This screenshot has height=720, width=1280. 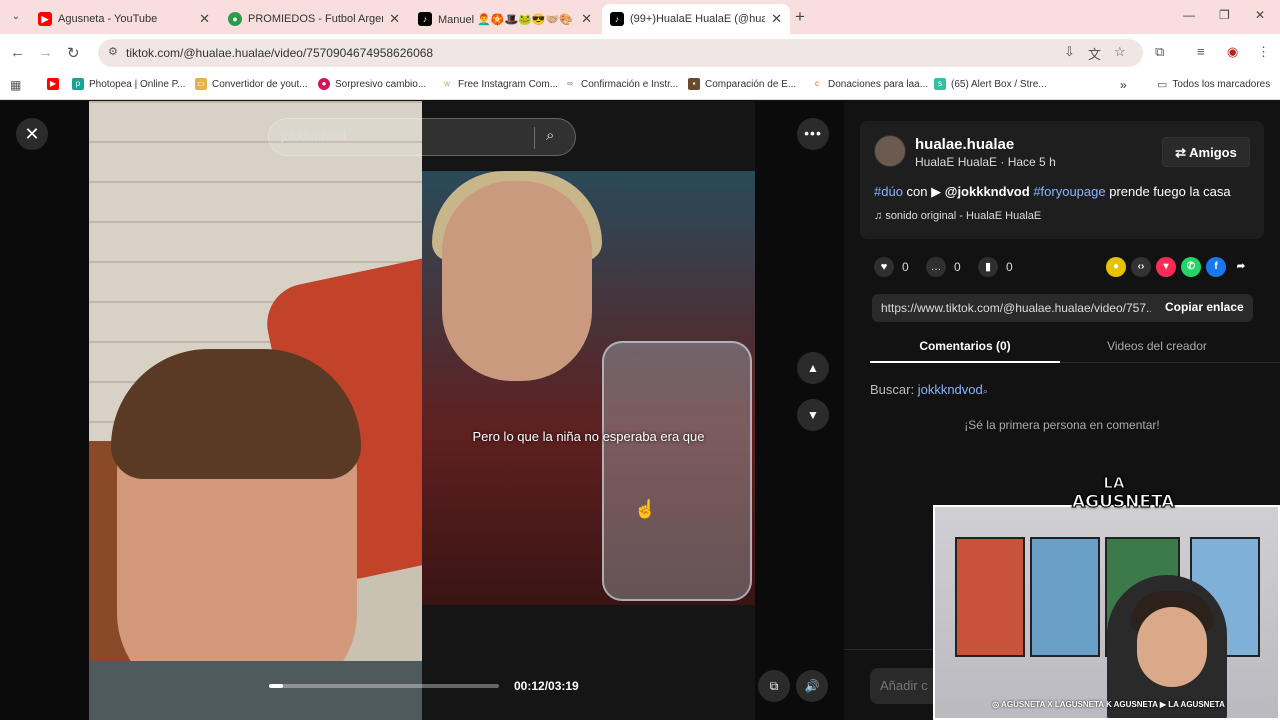 I want to click on new-tab-button: +, so click(x=800, y=17).